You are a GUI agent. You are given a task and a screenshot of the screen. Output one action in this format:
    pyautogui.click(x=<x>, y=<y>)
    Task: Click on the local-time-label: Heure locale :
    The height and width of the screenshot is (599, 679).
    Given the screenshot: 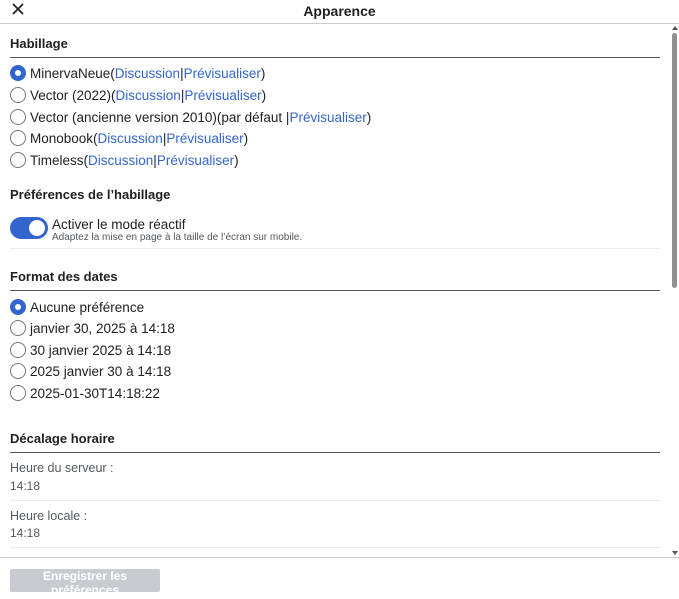 What is the action you would take?
    pyautogui.click(x=49, y=516)
    